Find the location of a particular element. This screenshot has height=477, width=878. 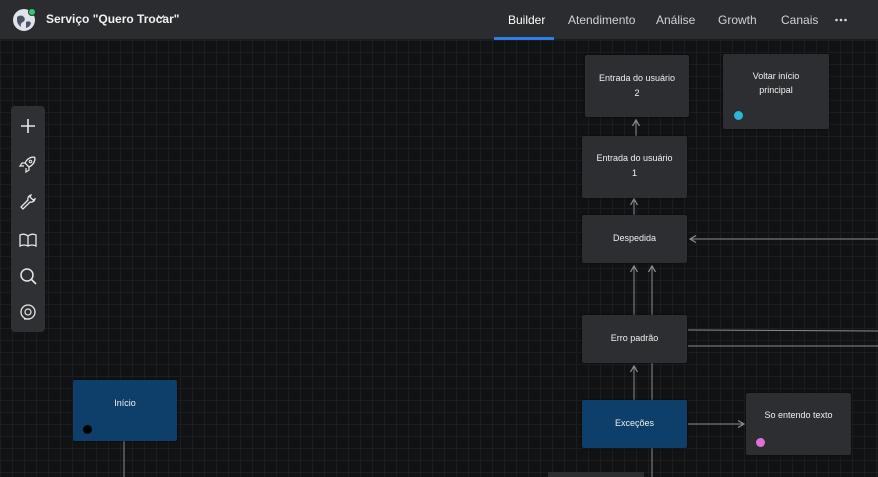

rocket-icon is located at coordinates (28, 164).